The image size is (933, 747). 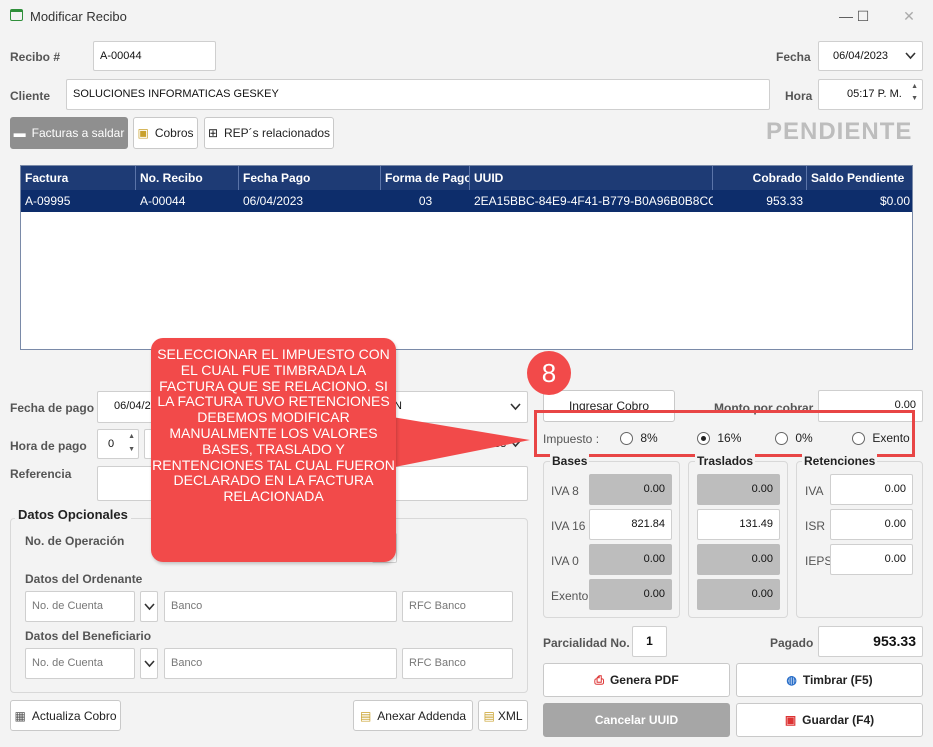 What do you see at coordinates (871, 524) in the screenshot?
I see `ret-isr-input: 0.00` at bounding box center [871, 524].